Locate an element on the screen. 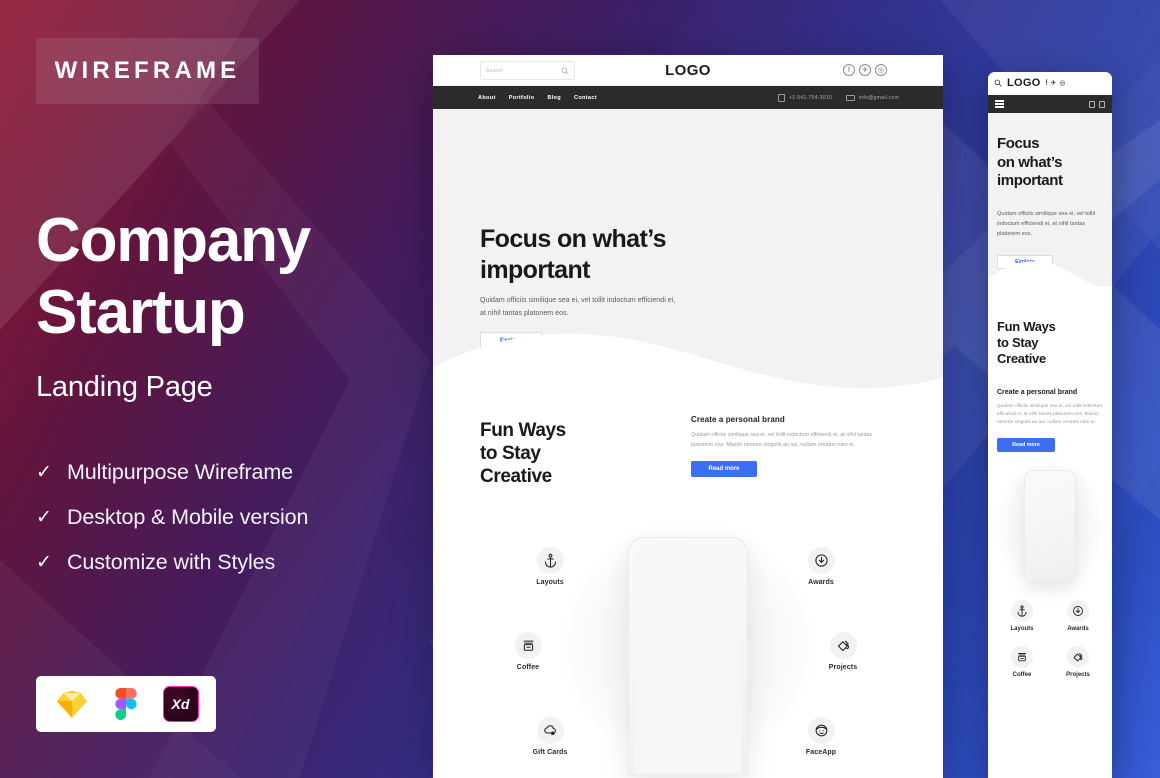 The width and height of the screenshot is (1160, 778). desktop-topbar: Search LOGO f ✈ ◎ is located at coordinates (688, 70).